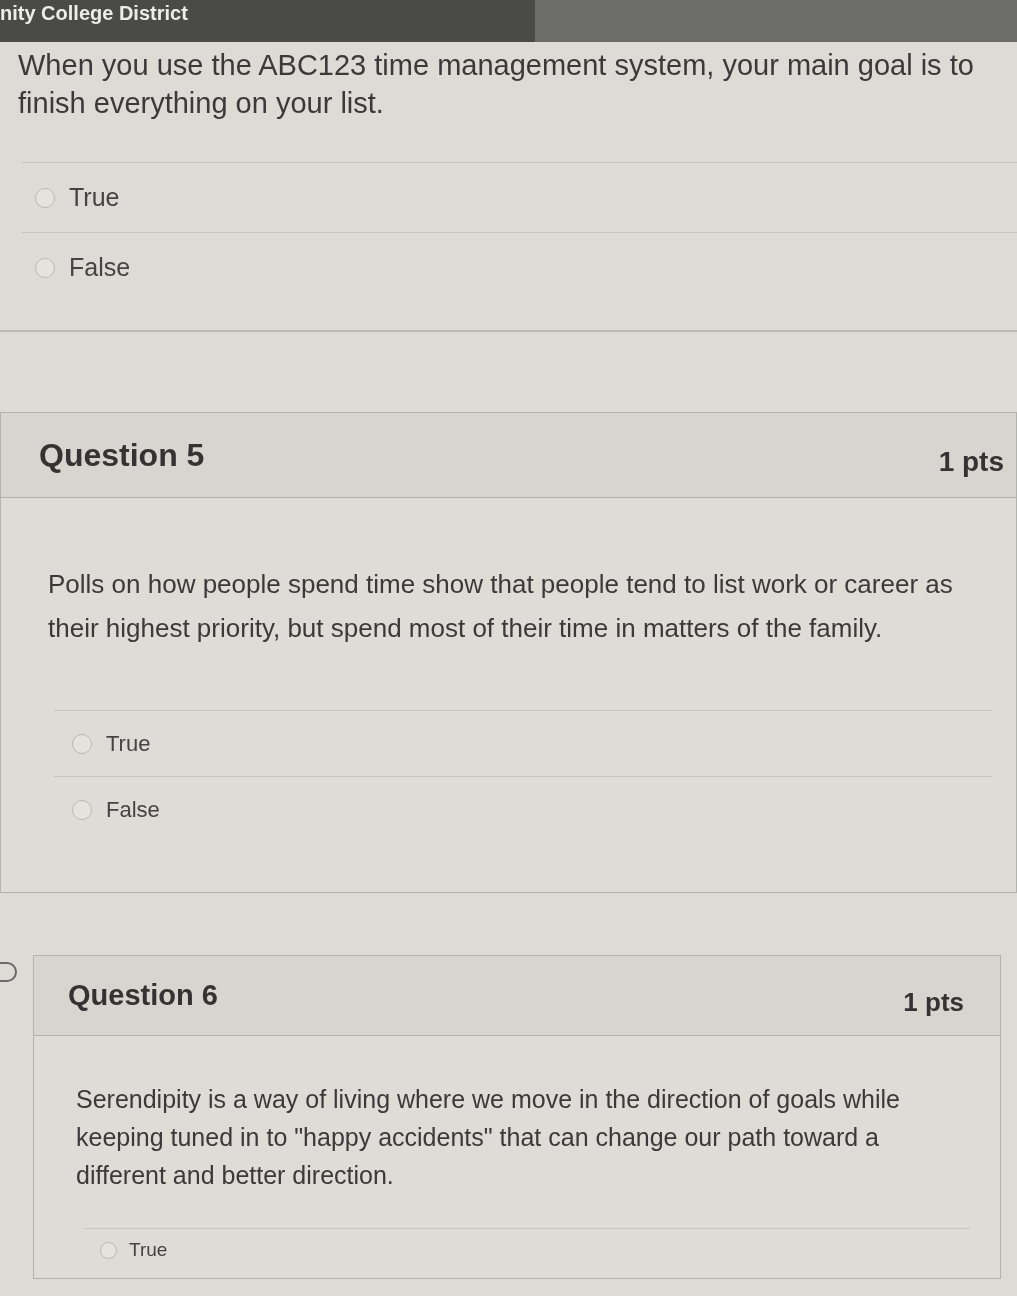 The image size is (1017, 1296). What do you see at coordinates (94, 13) in the screenshot?
I see `title-text: nity College District` at bounding box center [94, 13].